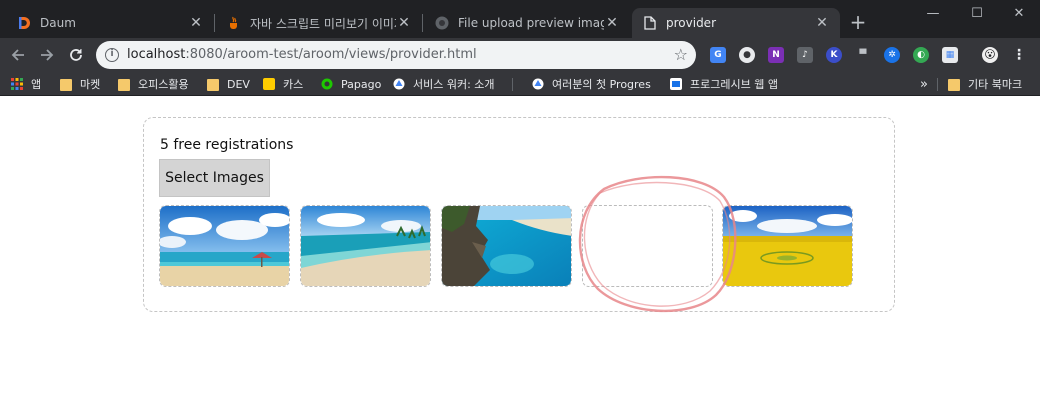 Image resolution: width=1040 pixels, height=416 pixels. Describe the element at coordinates (747, 55) in the screenshot. I see `chat-extension-icon: ●` at that location.